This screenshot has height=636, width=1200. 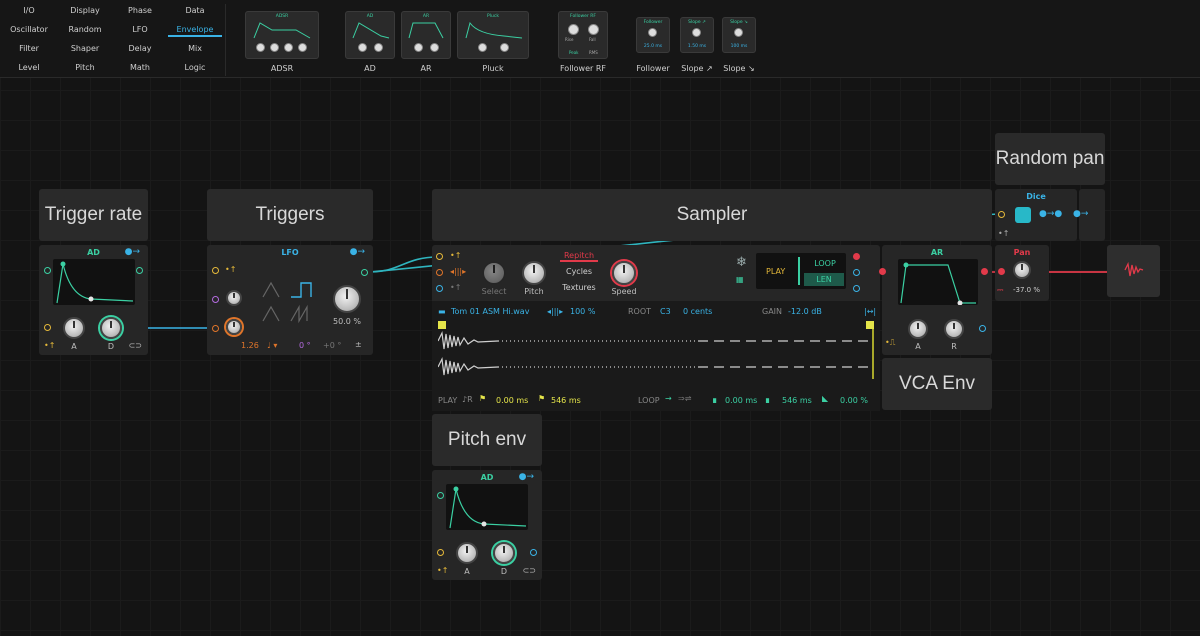 I want to click on gate-icon: •↑, so click(x=455, y=287).